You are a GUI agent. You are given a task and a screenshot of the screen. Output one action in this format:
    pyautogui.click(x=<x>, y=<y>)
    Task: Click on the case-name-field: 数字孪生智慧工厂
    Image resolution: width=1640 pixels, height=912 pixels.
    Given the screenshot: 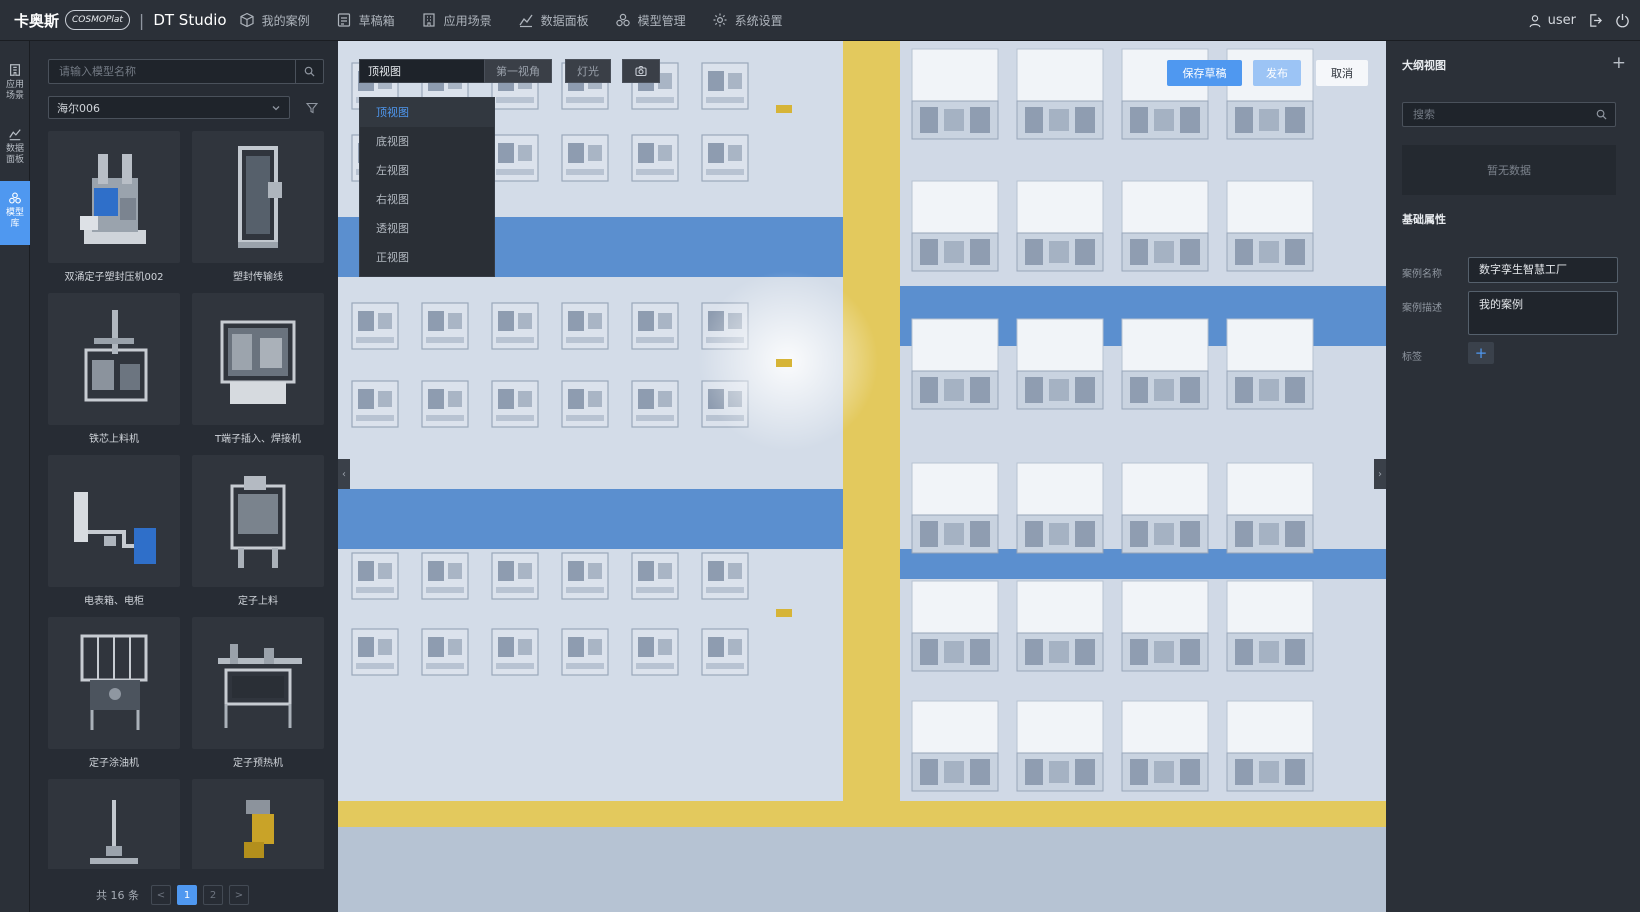 What is the action you would take?
    pyautogui.click(x=1543, y=270)
    